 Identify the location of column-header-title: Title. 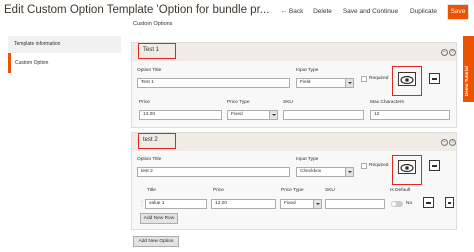
(151, 190).